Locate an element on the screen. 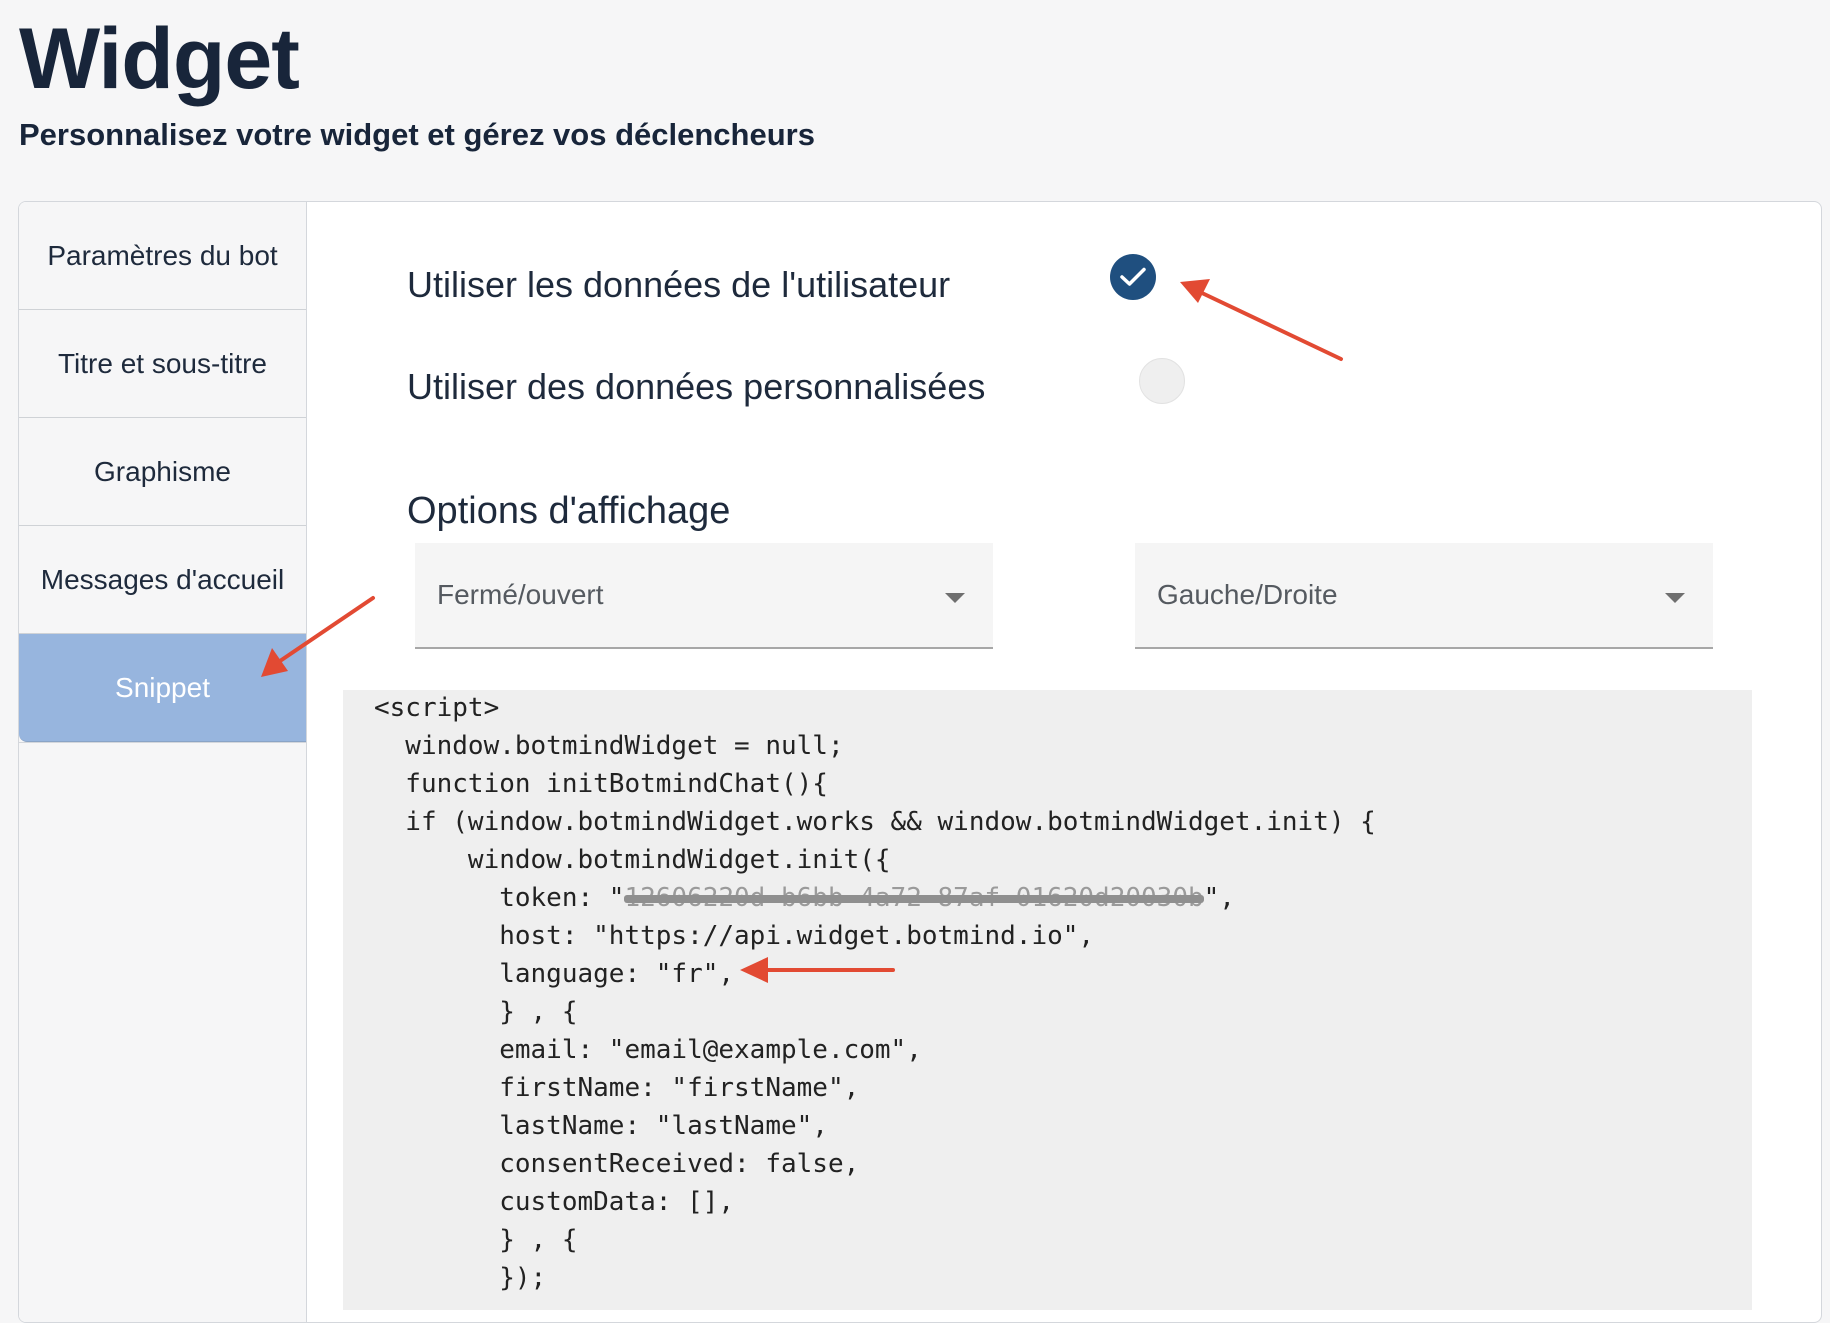 The height and width of the screenshot is (1323, 1830). tab-graphics: Graphisme is located at coordinates (162, 472).